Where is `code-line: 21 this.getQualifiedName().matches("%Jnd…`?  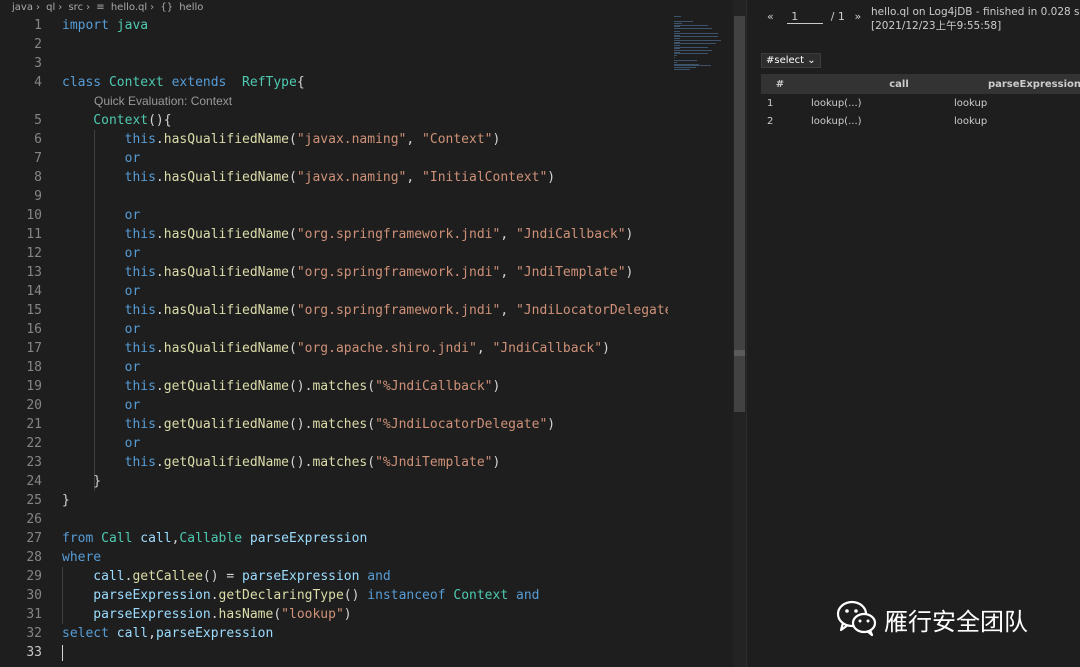
code-line: 21 this.getQualifiedName().matches("%Jnd… is located at coordinates (334, 424).